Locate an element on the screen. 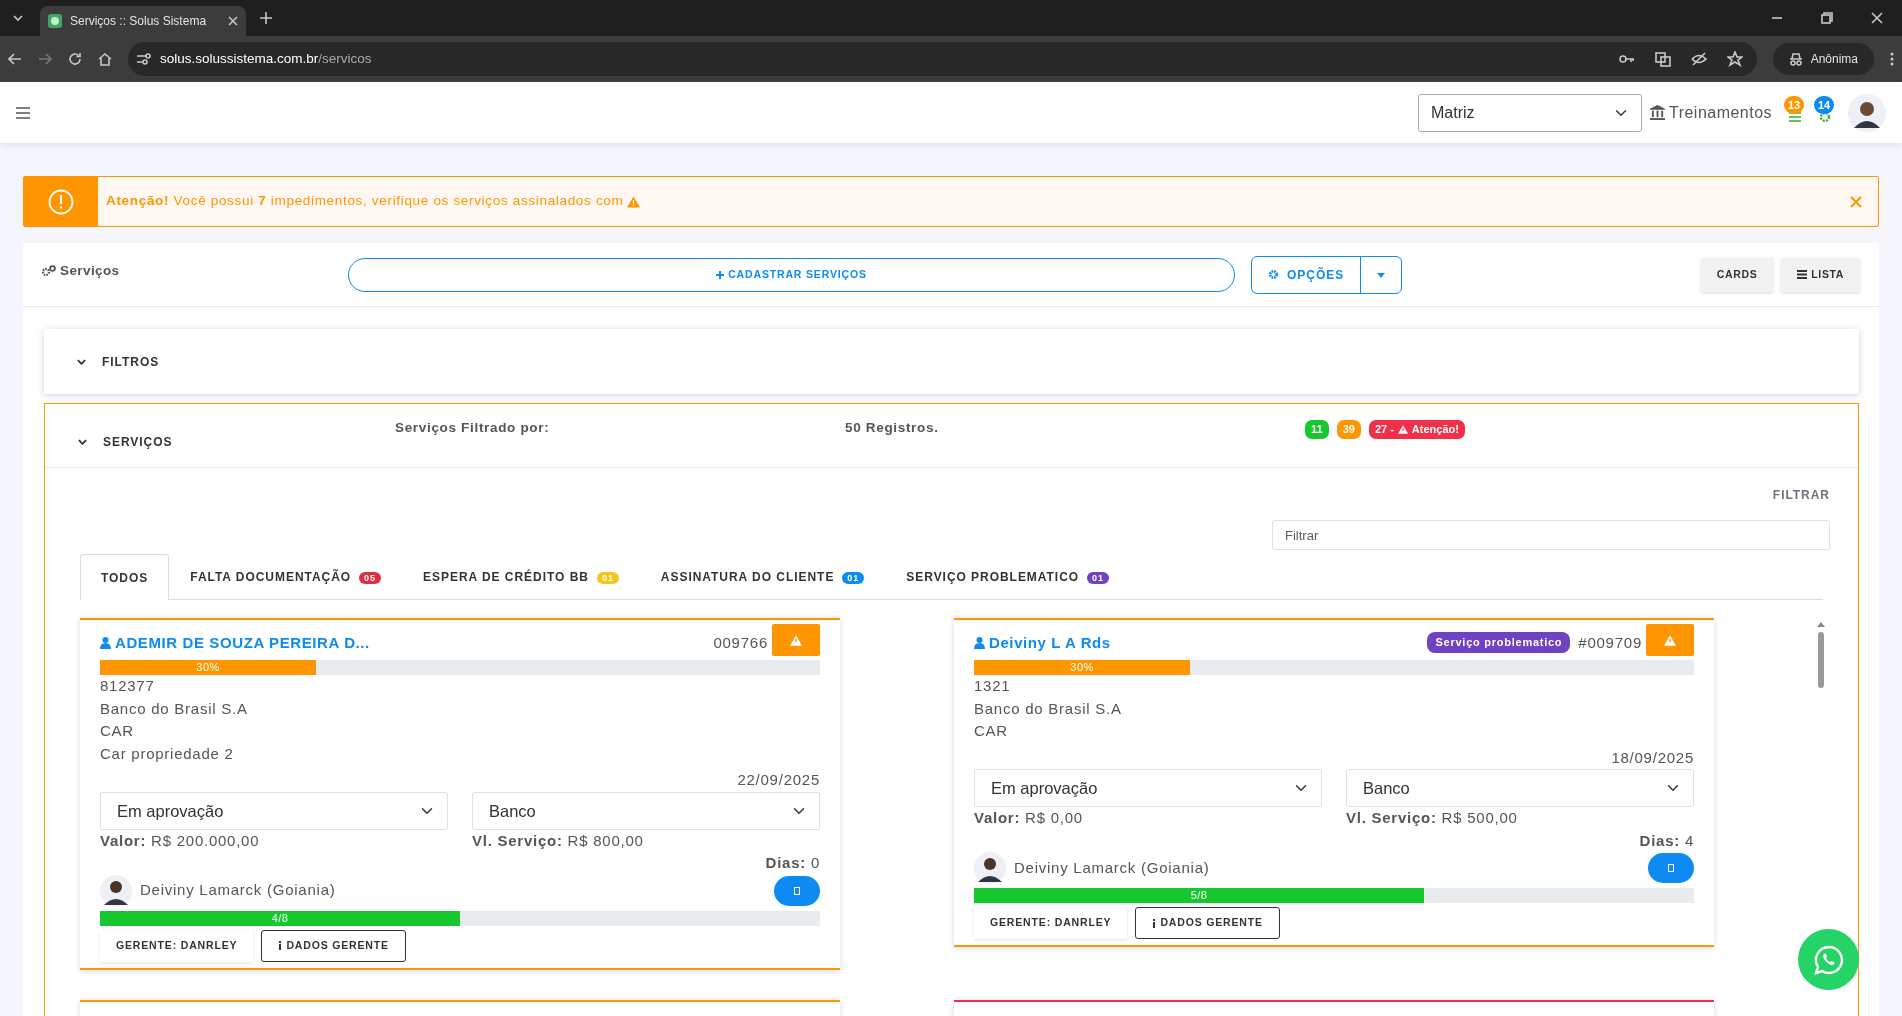  filter-tab: ASSINATURA DO CLIENTE 01 is located at coordinates (762, 576).